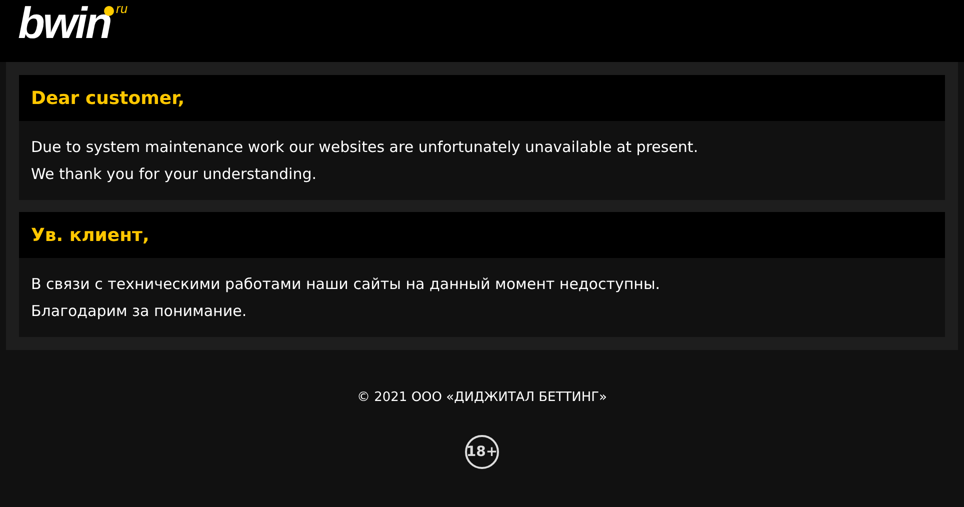  Describe the element at coordinates (482, 452) in the screenshot. I see `age-badge: 18+` at that location.